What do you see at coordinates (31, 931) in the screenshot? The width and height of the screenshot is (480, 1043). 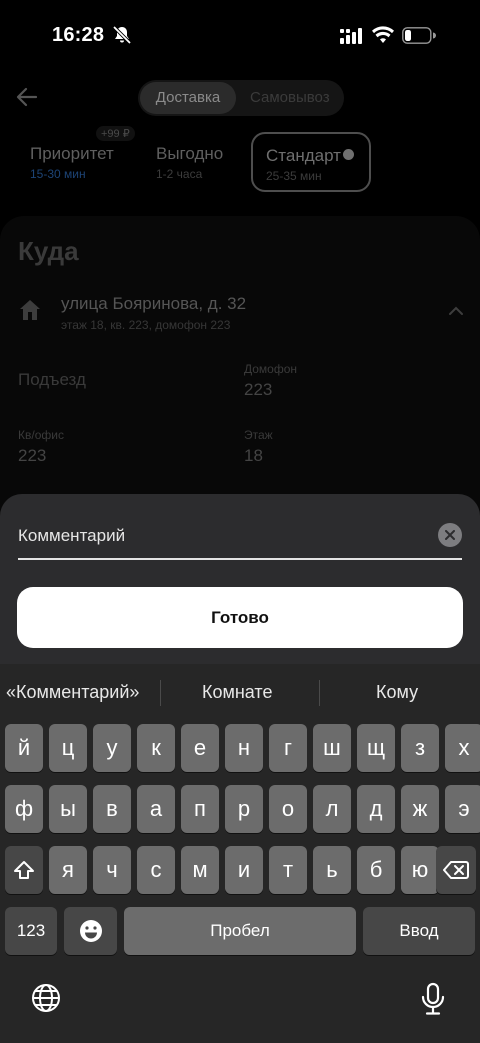 I see `numbers-key: 123` at bounding box center [31, 931].